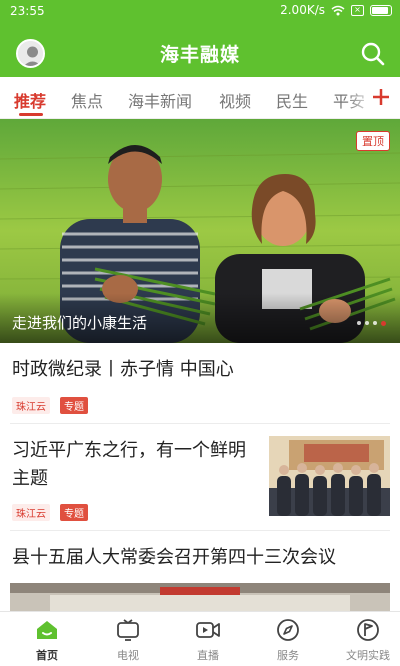  Describe the element at coordinates (200, 98) in the screenshot. I see `category-tabs: 推荐 焦点 海丰新闻 视频 民生 平安` at that location.